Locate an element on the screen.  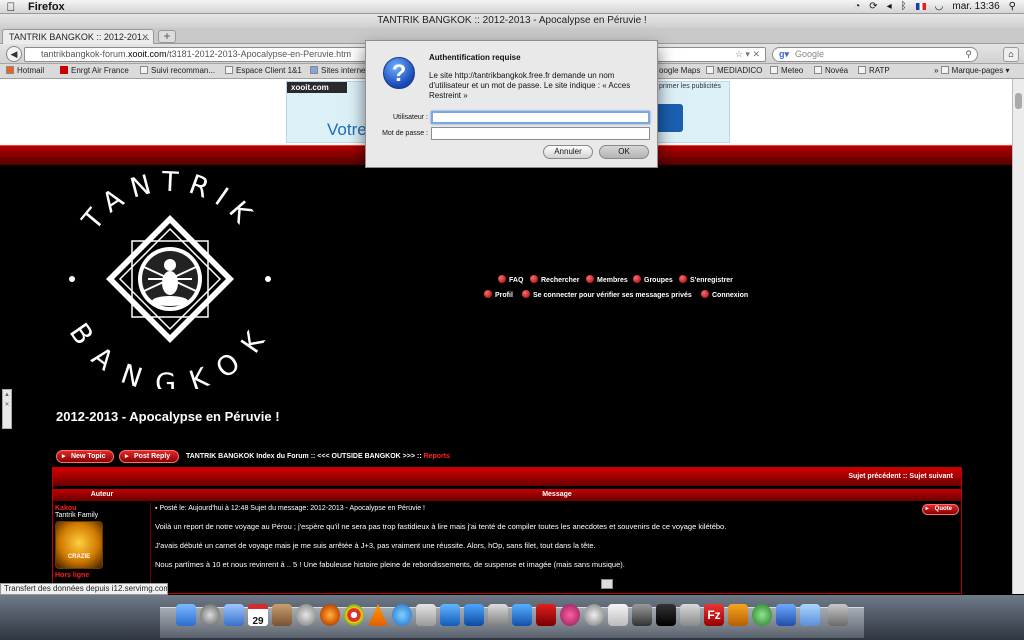
bookmark-item: Meteo is located at coordinates (786, 70).